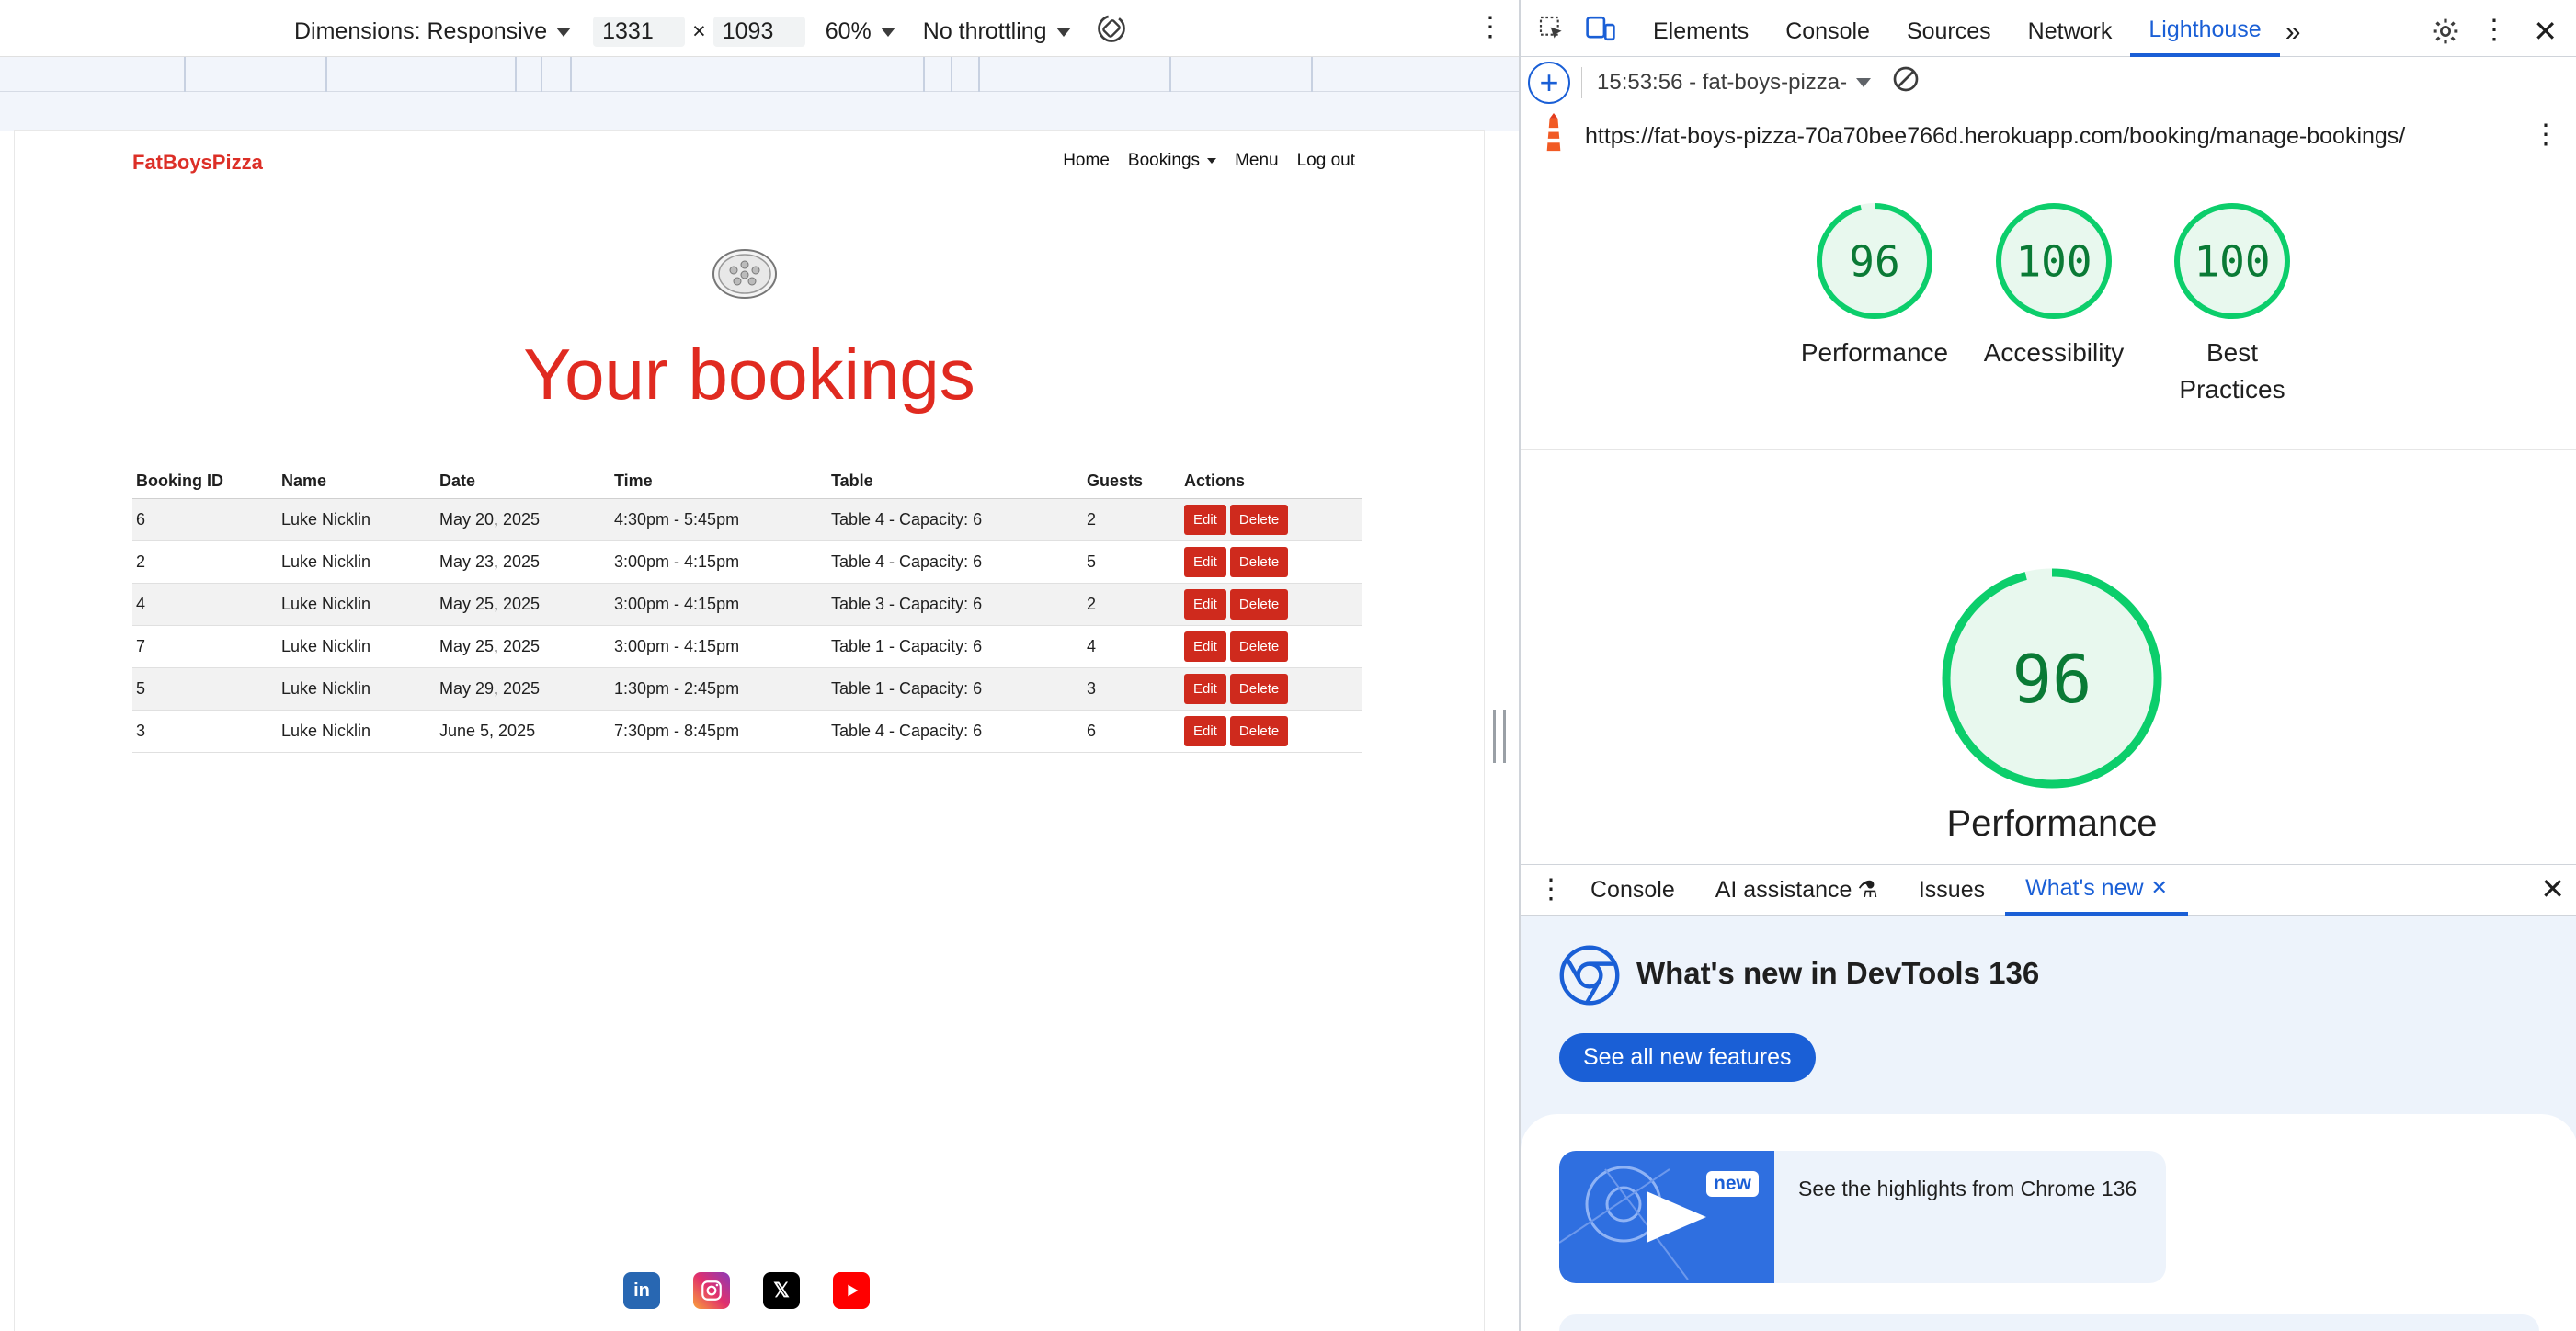 The image size is (2576, 1331). I want to click on score-gauge: 100 Accessibility, so click(2054, 285).